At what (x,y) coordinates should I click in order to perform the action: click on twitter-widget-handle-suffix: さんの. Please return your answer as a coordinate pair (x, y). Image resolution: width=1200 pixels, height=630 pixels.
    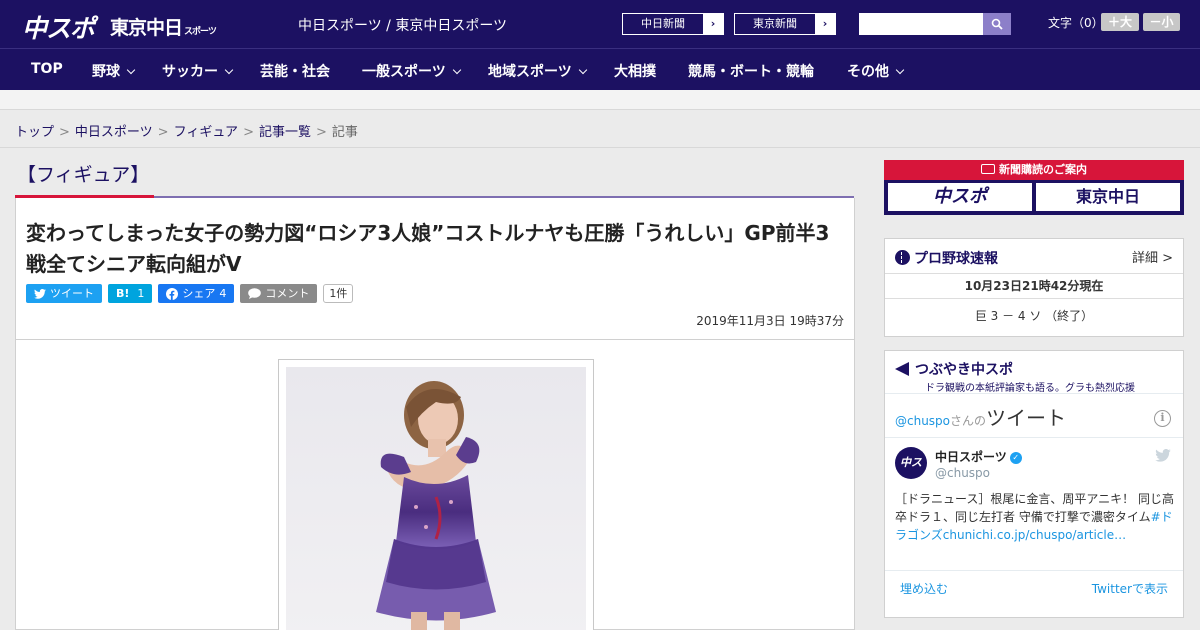
    Looking at the image, I should click on (968, 421).